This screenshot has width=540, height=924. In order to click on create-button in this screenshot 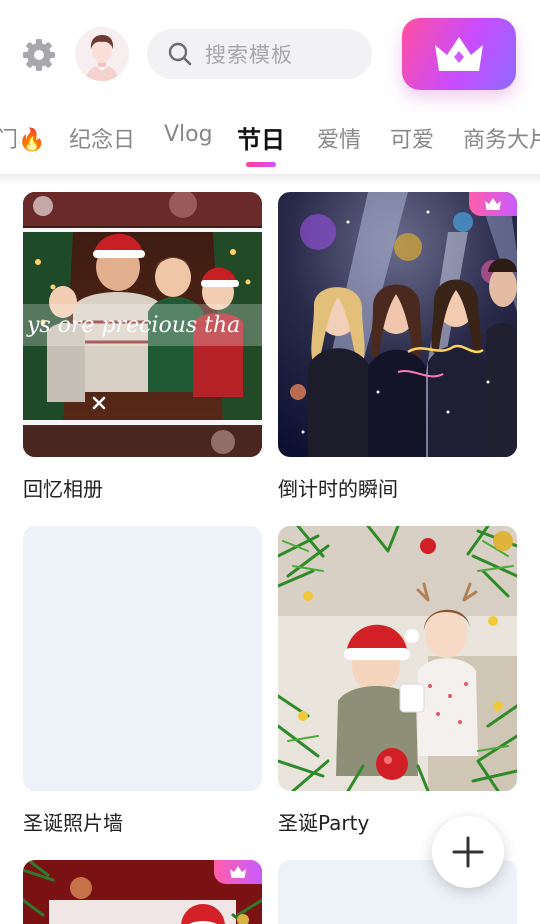, I will do `click(468, 852)`.